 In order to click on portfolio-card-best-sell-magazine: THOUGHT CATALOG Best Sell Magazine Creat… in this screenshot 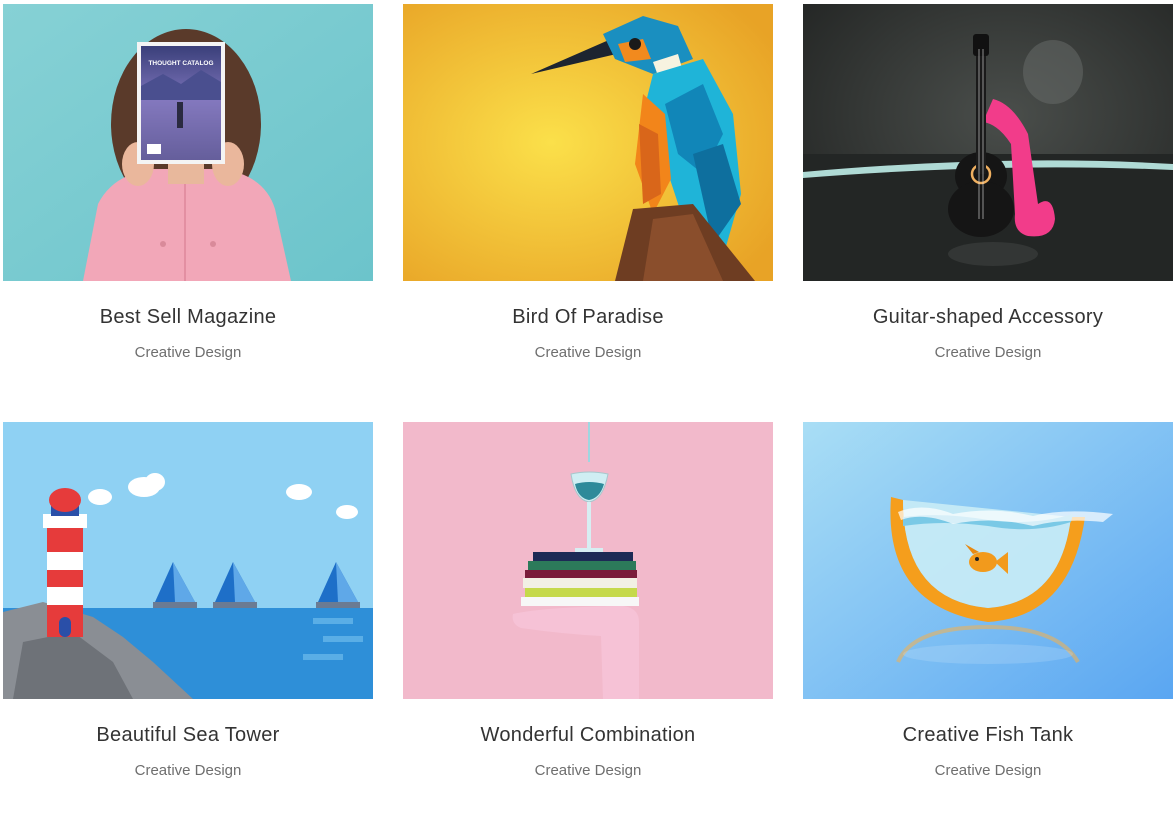, I will do `click(188, 182)`.